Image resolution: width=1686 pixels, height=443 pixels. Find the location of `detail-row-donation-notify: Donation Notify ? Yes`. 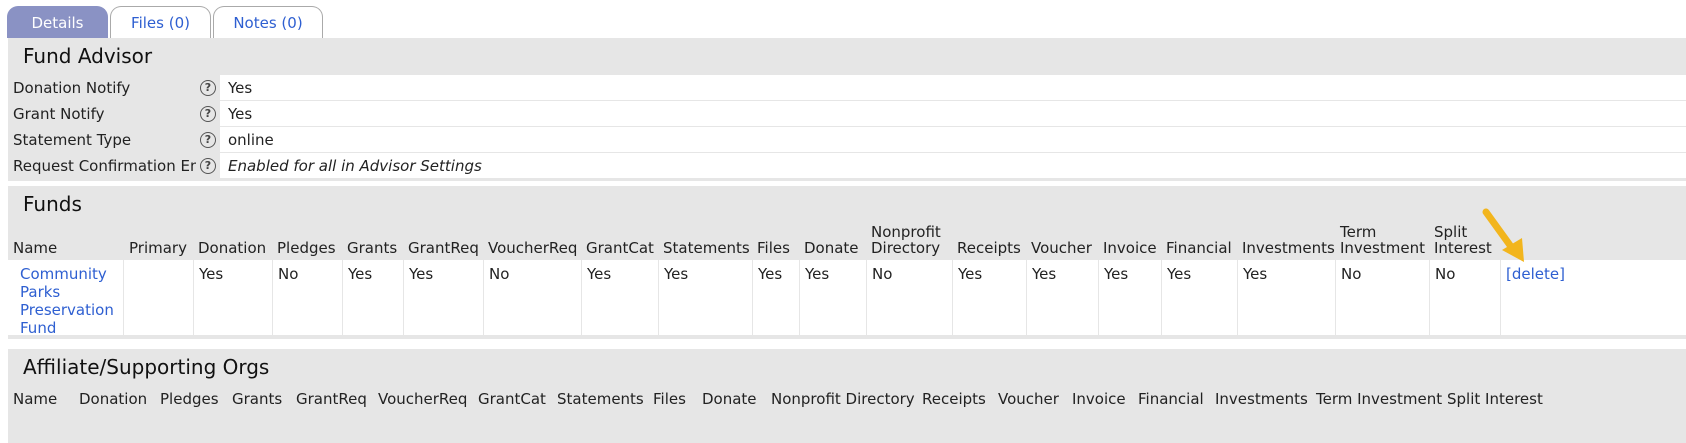

detail-row-donation-notify: Donation Notify ? Yes is located at coordinates (847, 87).